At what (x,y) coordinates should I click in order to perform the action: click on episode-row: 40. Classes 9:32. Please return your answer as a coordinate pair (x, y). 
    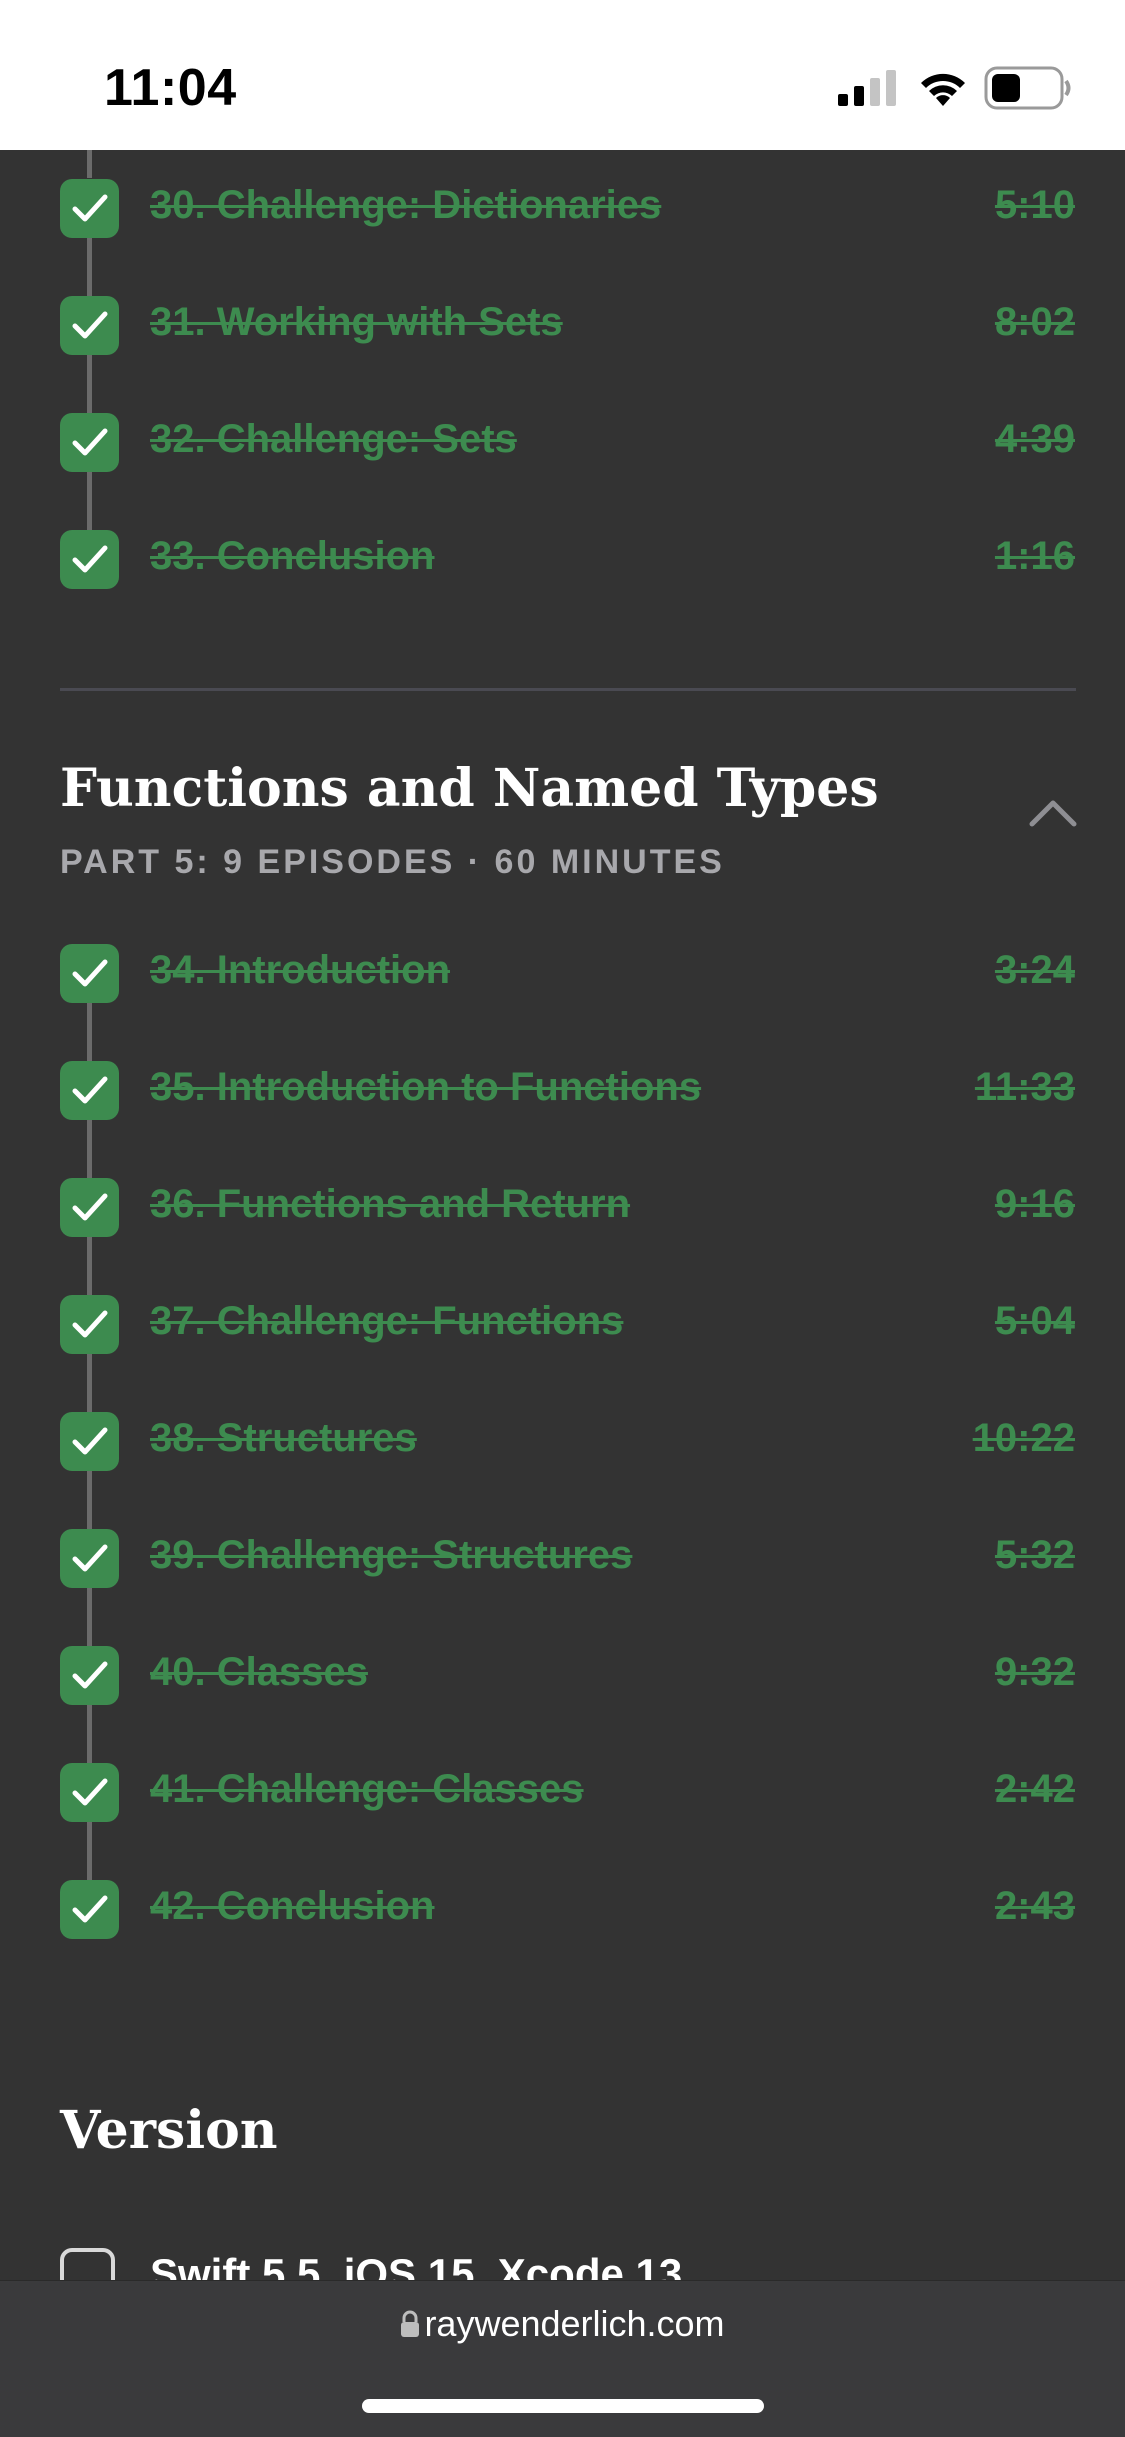
    Looking at the image, I should click on (562, 1675).